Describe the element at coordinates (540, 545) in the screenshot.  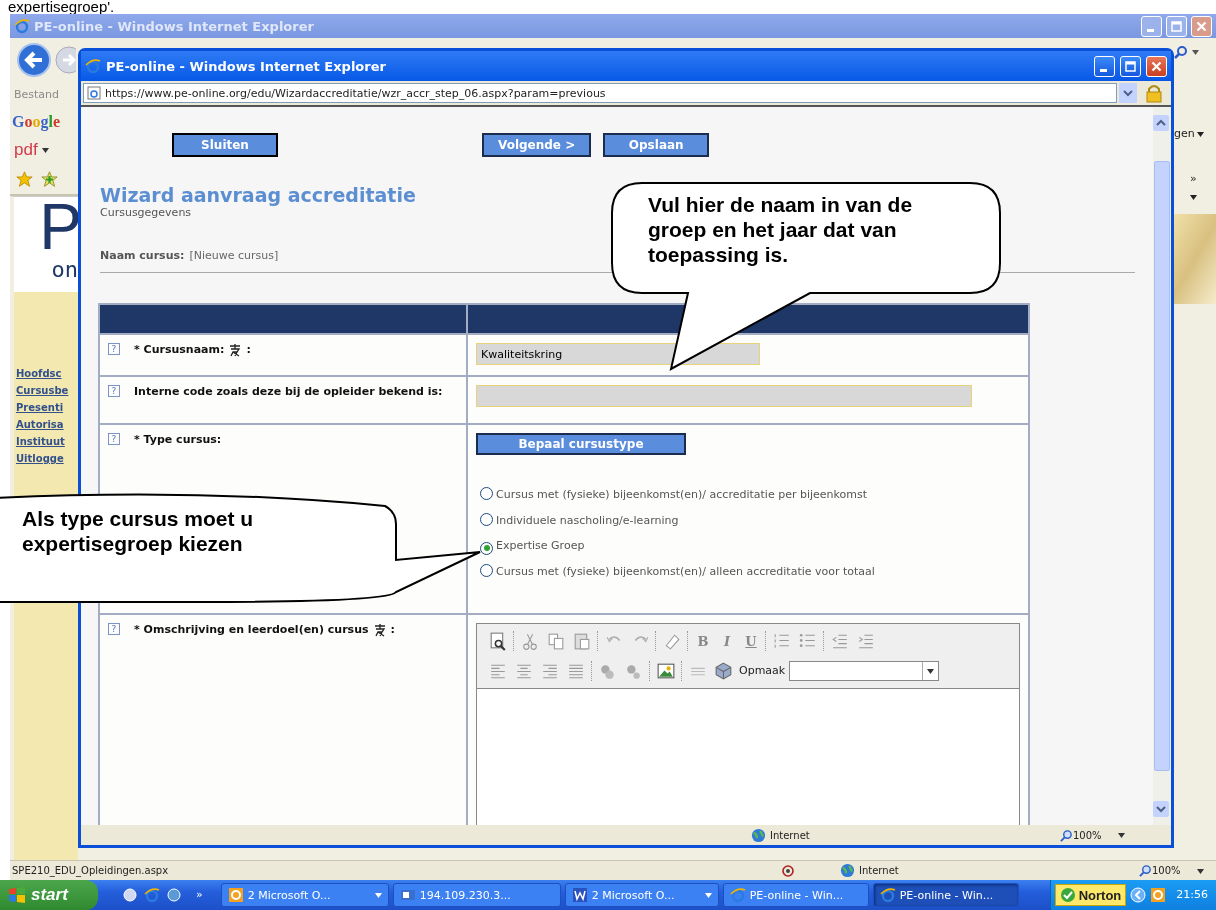
I see `option-label: Expertise Groep` at that location.